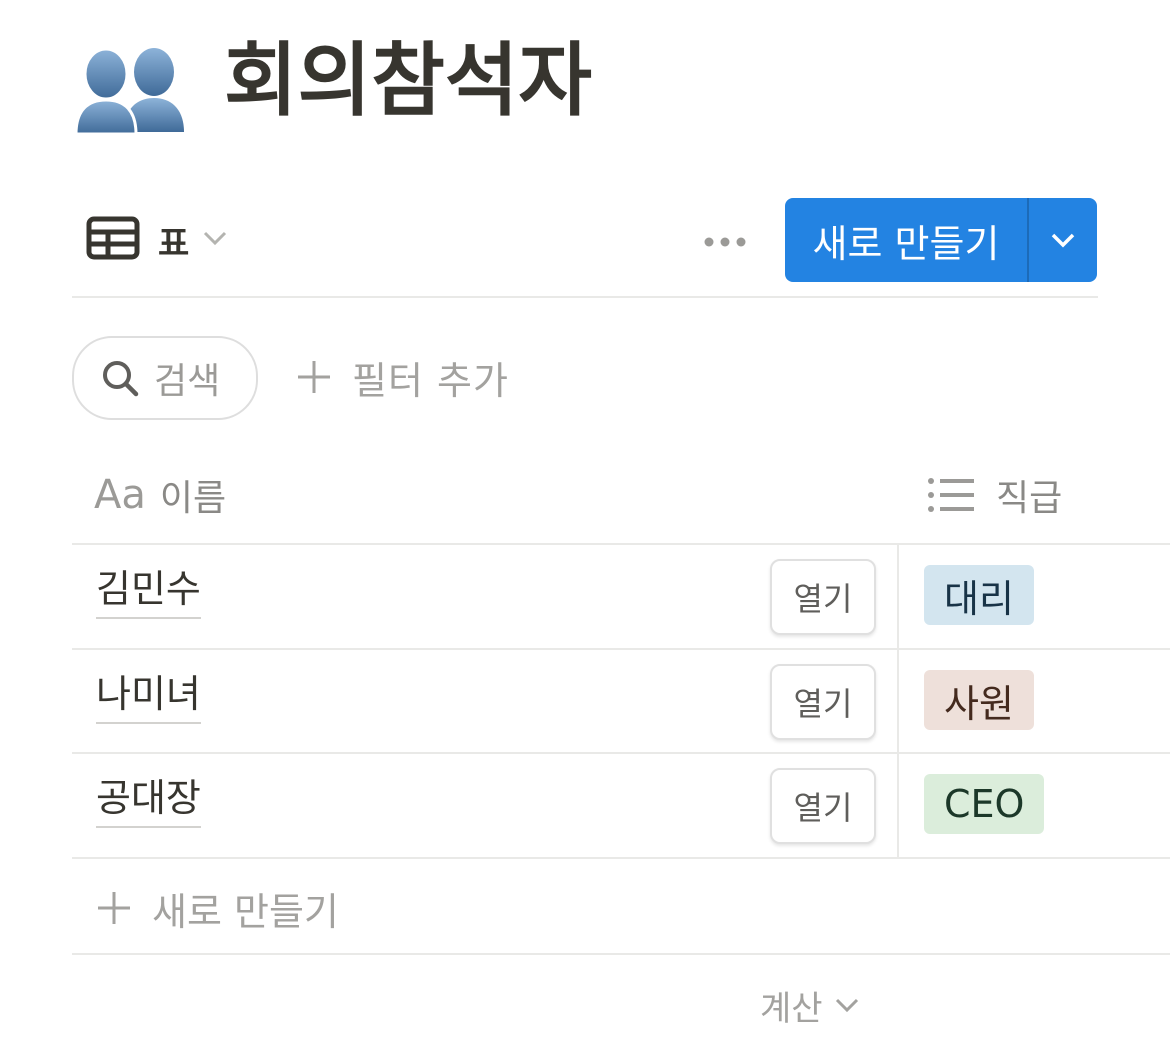  I want to click on row-name: 나미녀, so click(148, 696).